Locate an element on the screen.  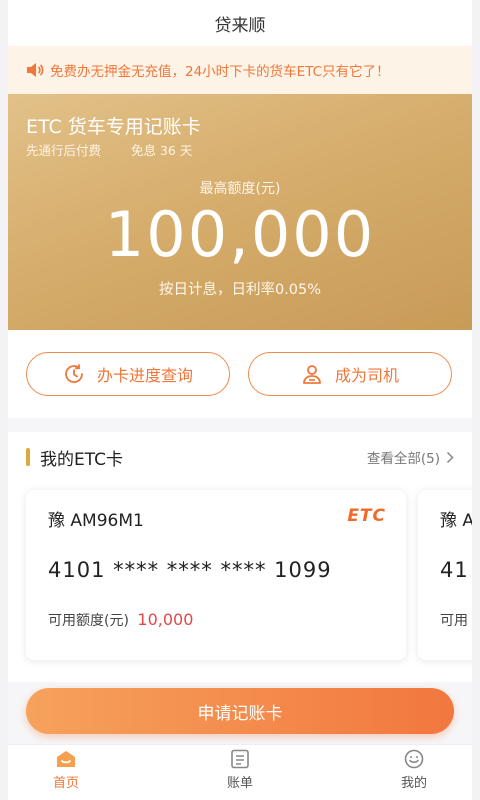
etc-card: 豫 A 41 可用 is located at coordinates (445, 575).